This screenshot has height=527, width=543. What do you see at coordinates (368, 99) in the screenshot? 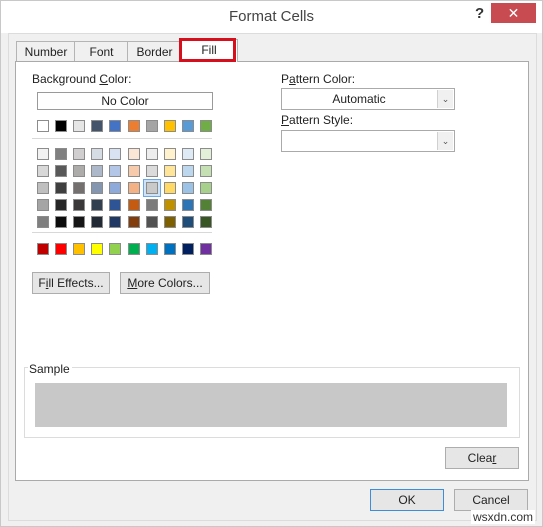
I see `pattern-color-select: Automatic ⌄` at bounding box center [368, 99].